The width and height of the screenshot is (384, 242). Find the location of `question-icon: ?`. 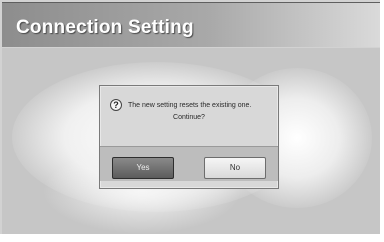

question-icon: ? is located at coordinates (116, 105).